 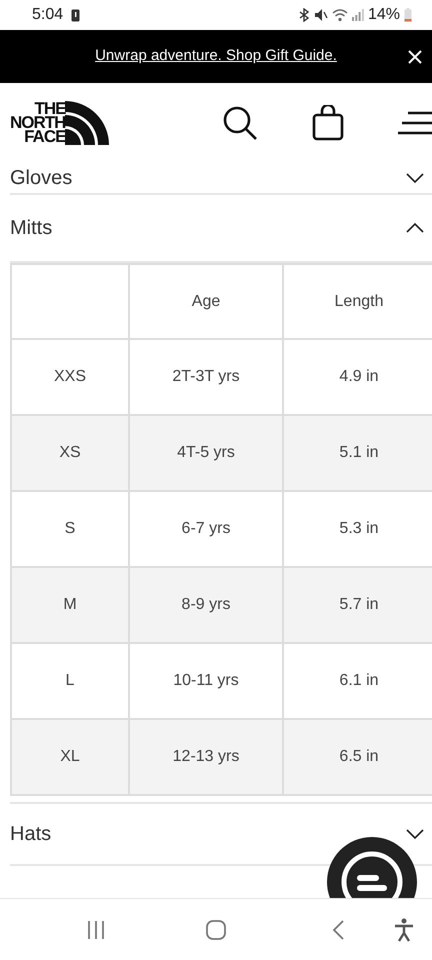 What do you see at coordinates (415, 123) in the screenshot?
I see `menu-icon` at bounding box center [415, 123].